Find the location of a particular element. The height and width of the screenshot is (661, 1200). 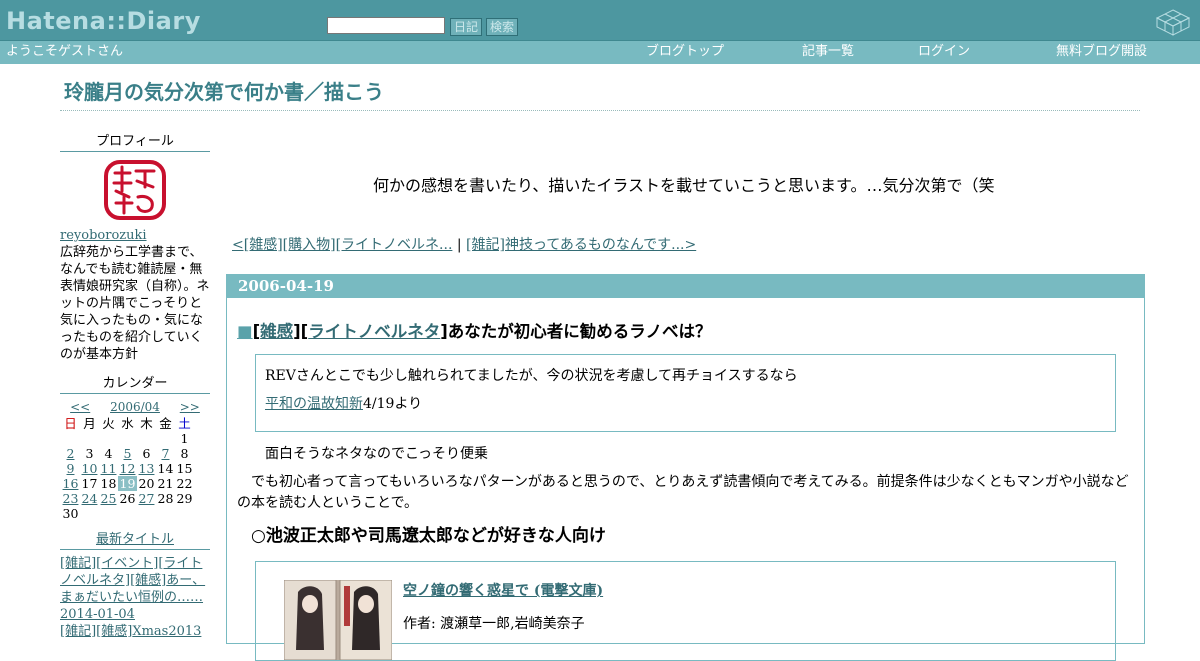

entry-date: 2006-04-19 is located at coordinates (685, 286).